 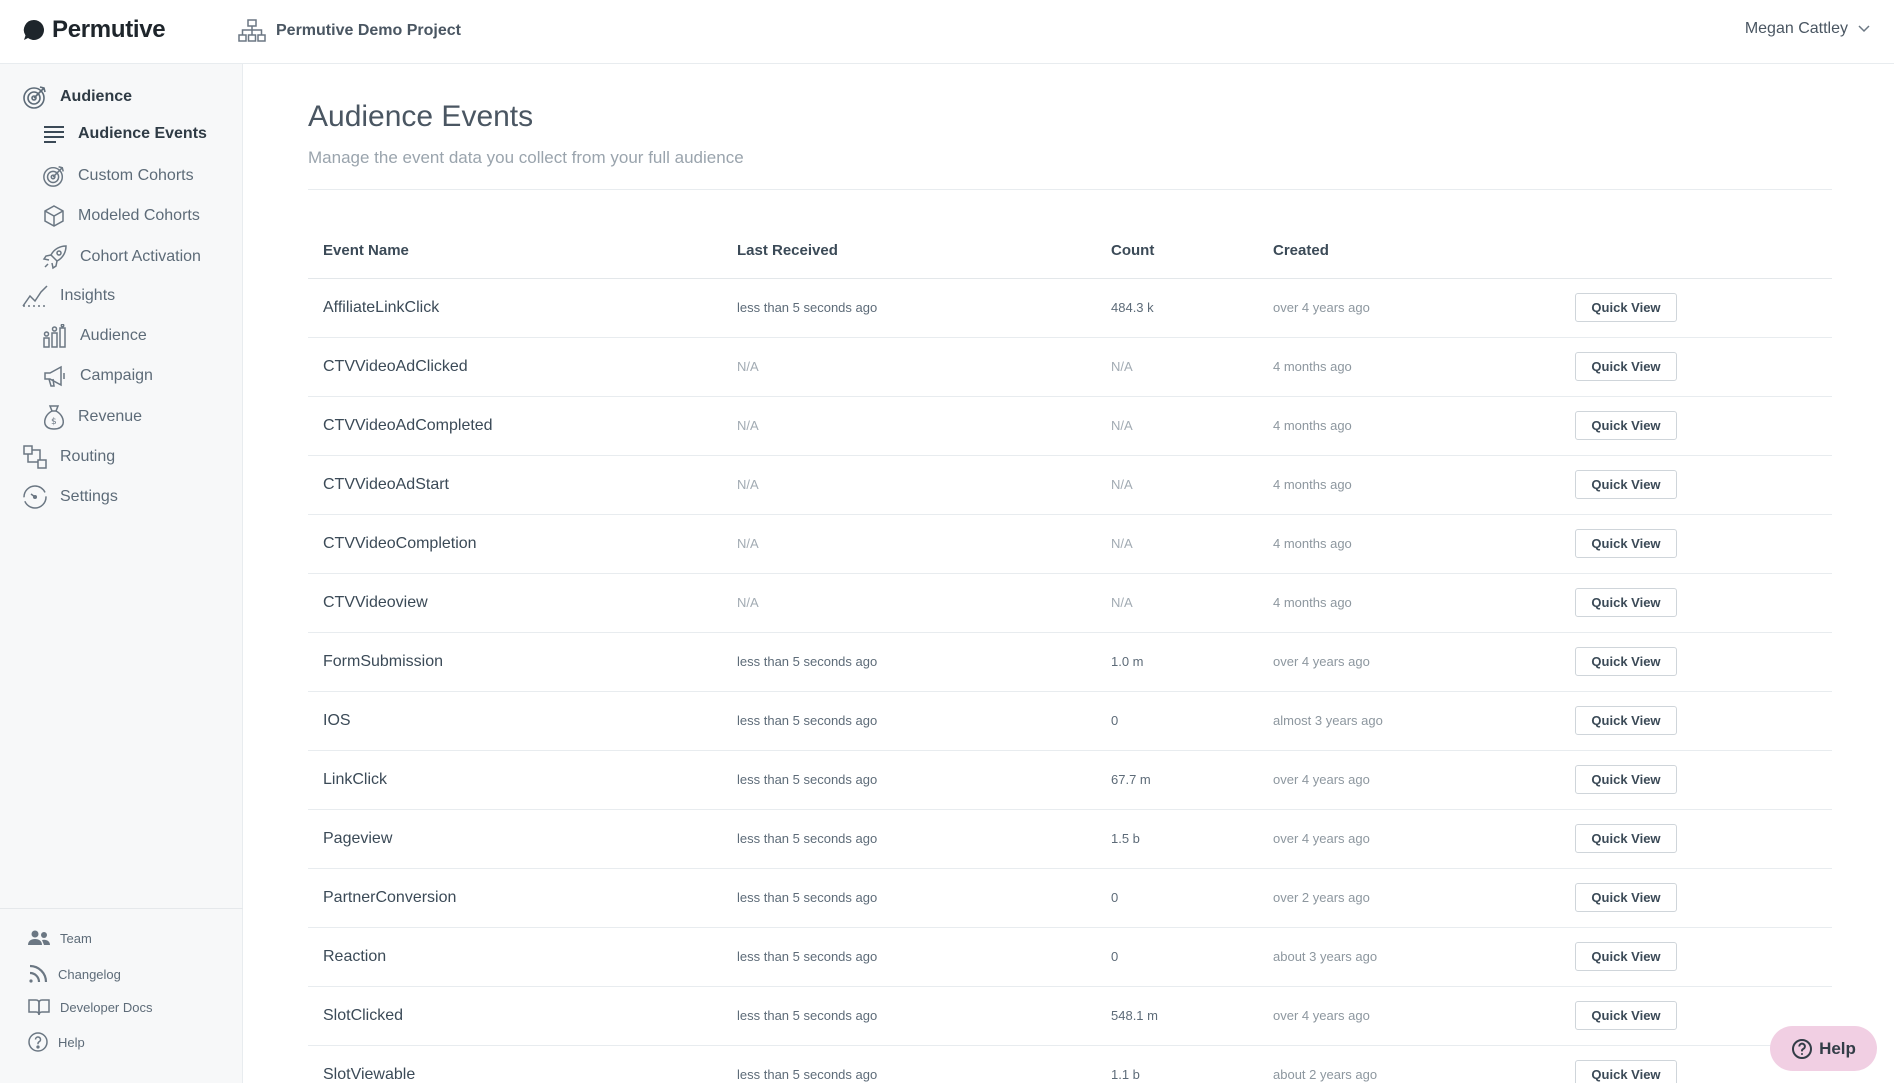 I want to click on chevron-down-icon, so click(x=1864, y=29).